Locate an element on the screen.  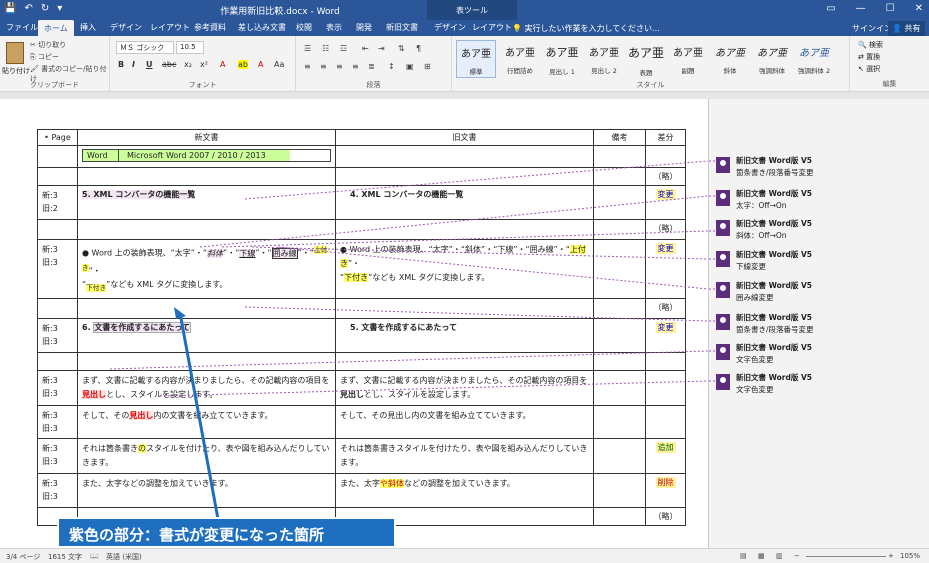
tab-newold: 新旧文書 is located at coordinates (402, 27).